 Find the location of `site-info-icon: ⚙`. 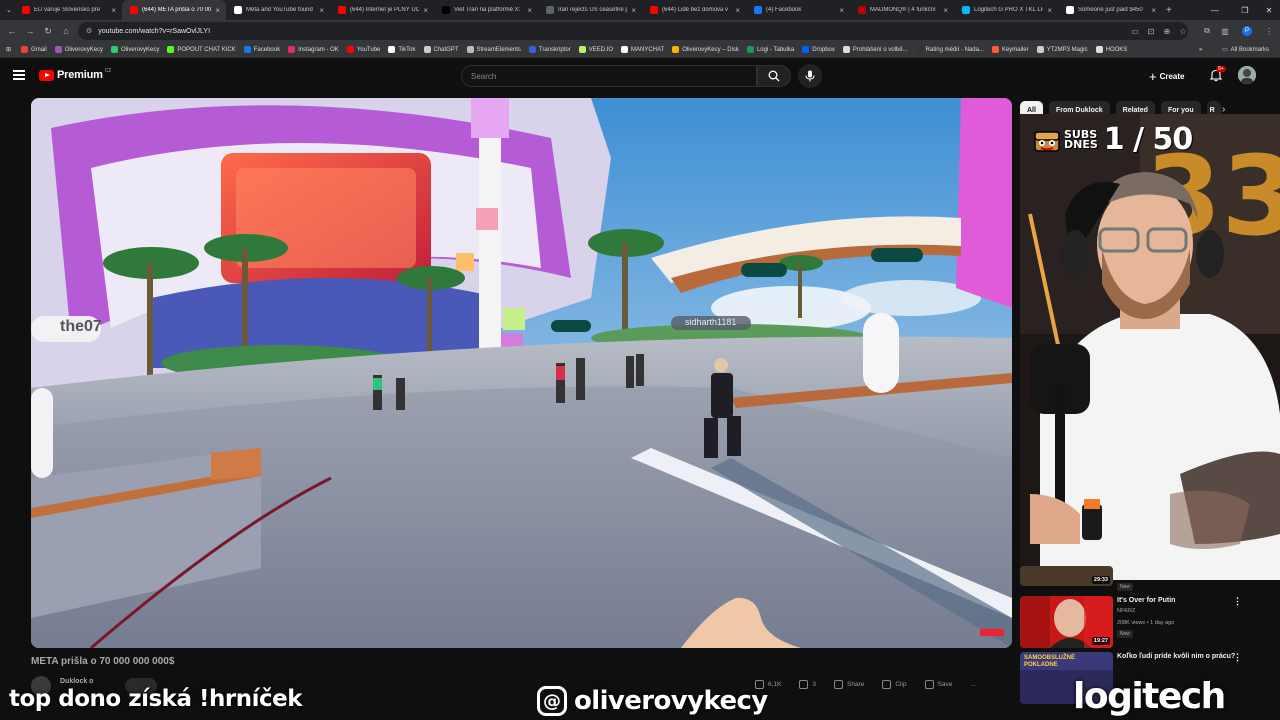

site-info-icon: ⚙ is located at coordinates (89, 31).